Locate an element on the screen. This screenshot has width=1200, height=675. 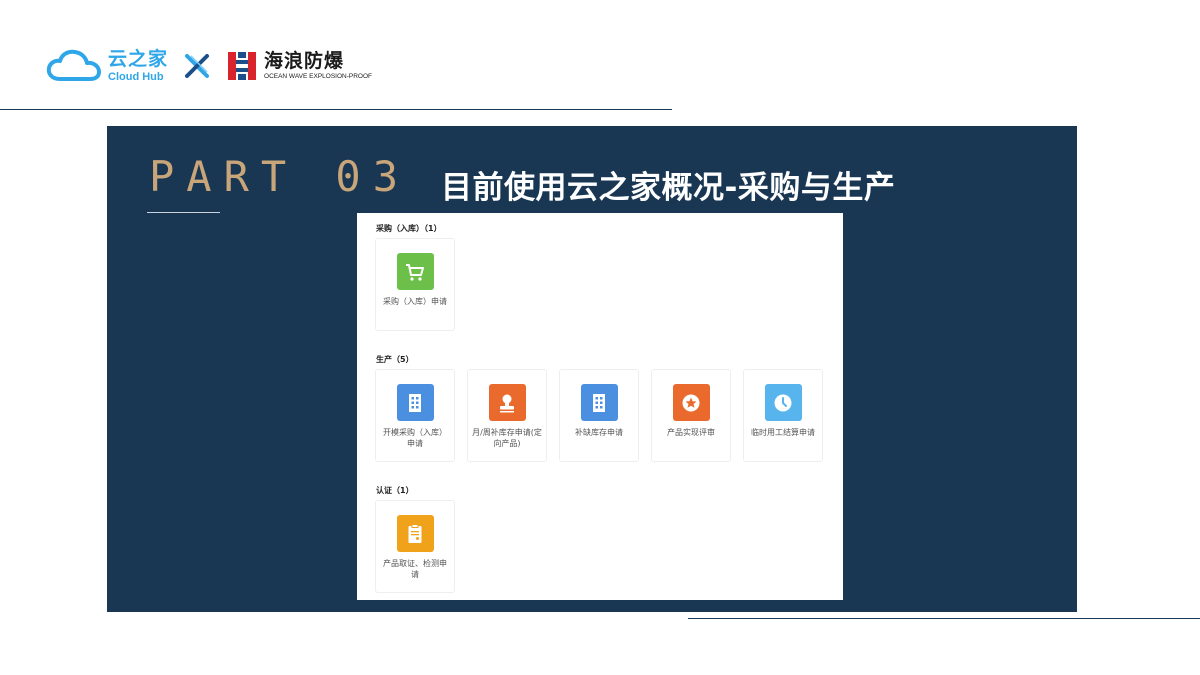
stamp-icon is located at coordinates (507, 402).